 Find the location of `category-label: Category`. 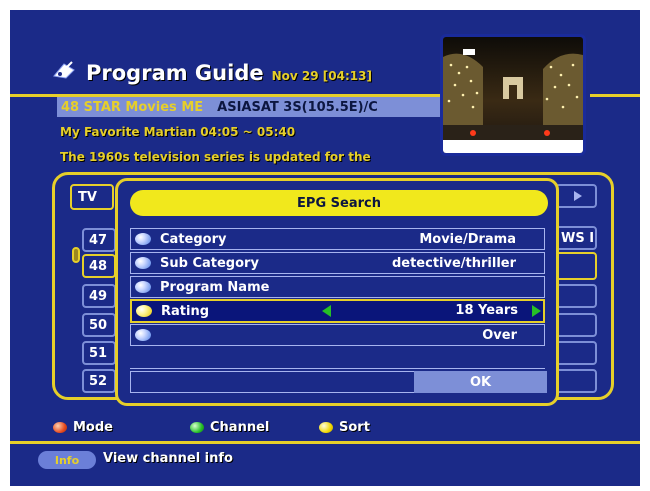

category-label: Category is located at coordinates (193, 239).